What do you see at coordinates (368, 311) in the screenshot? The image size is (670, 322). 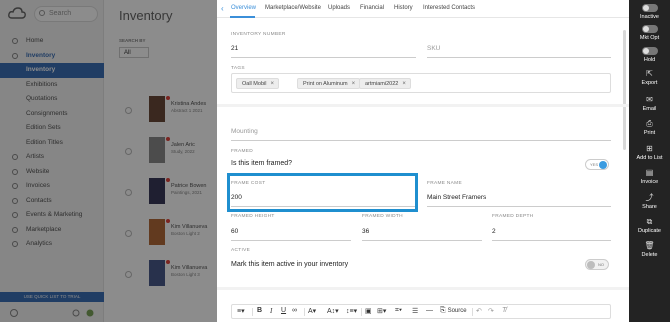 I see `image-icon: ▣` at bounding box center [368, 311].